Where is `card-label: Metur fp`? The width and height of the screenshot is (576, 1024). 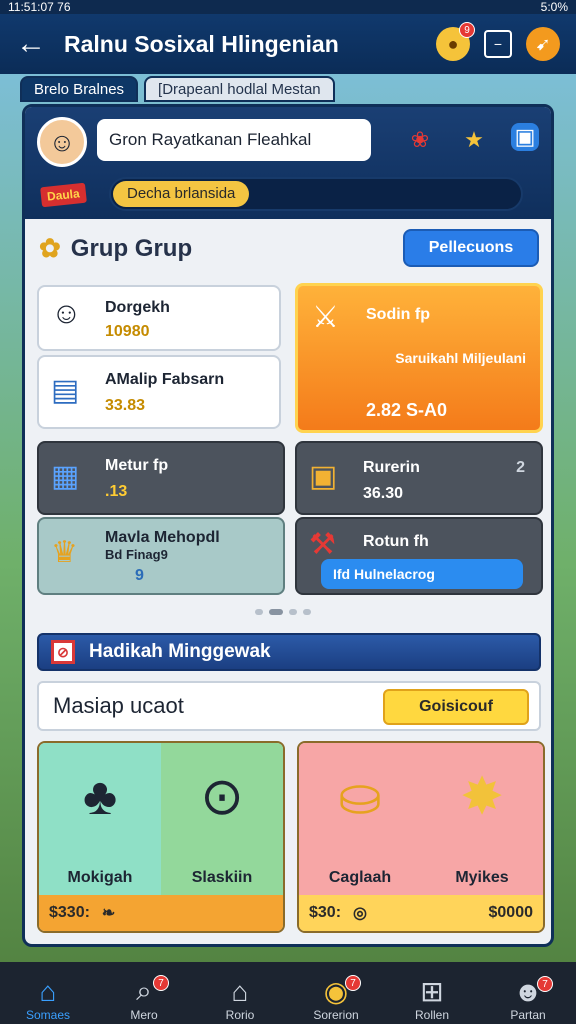 card-label: Metur fp is located at coordinates (137, 465).